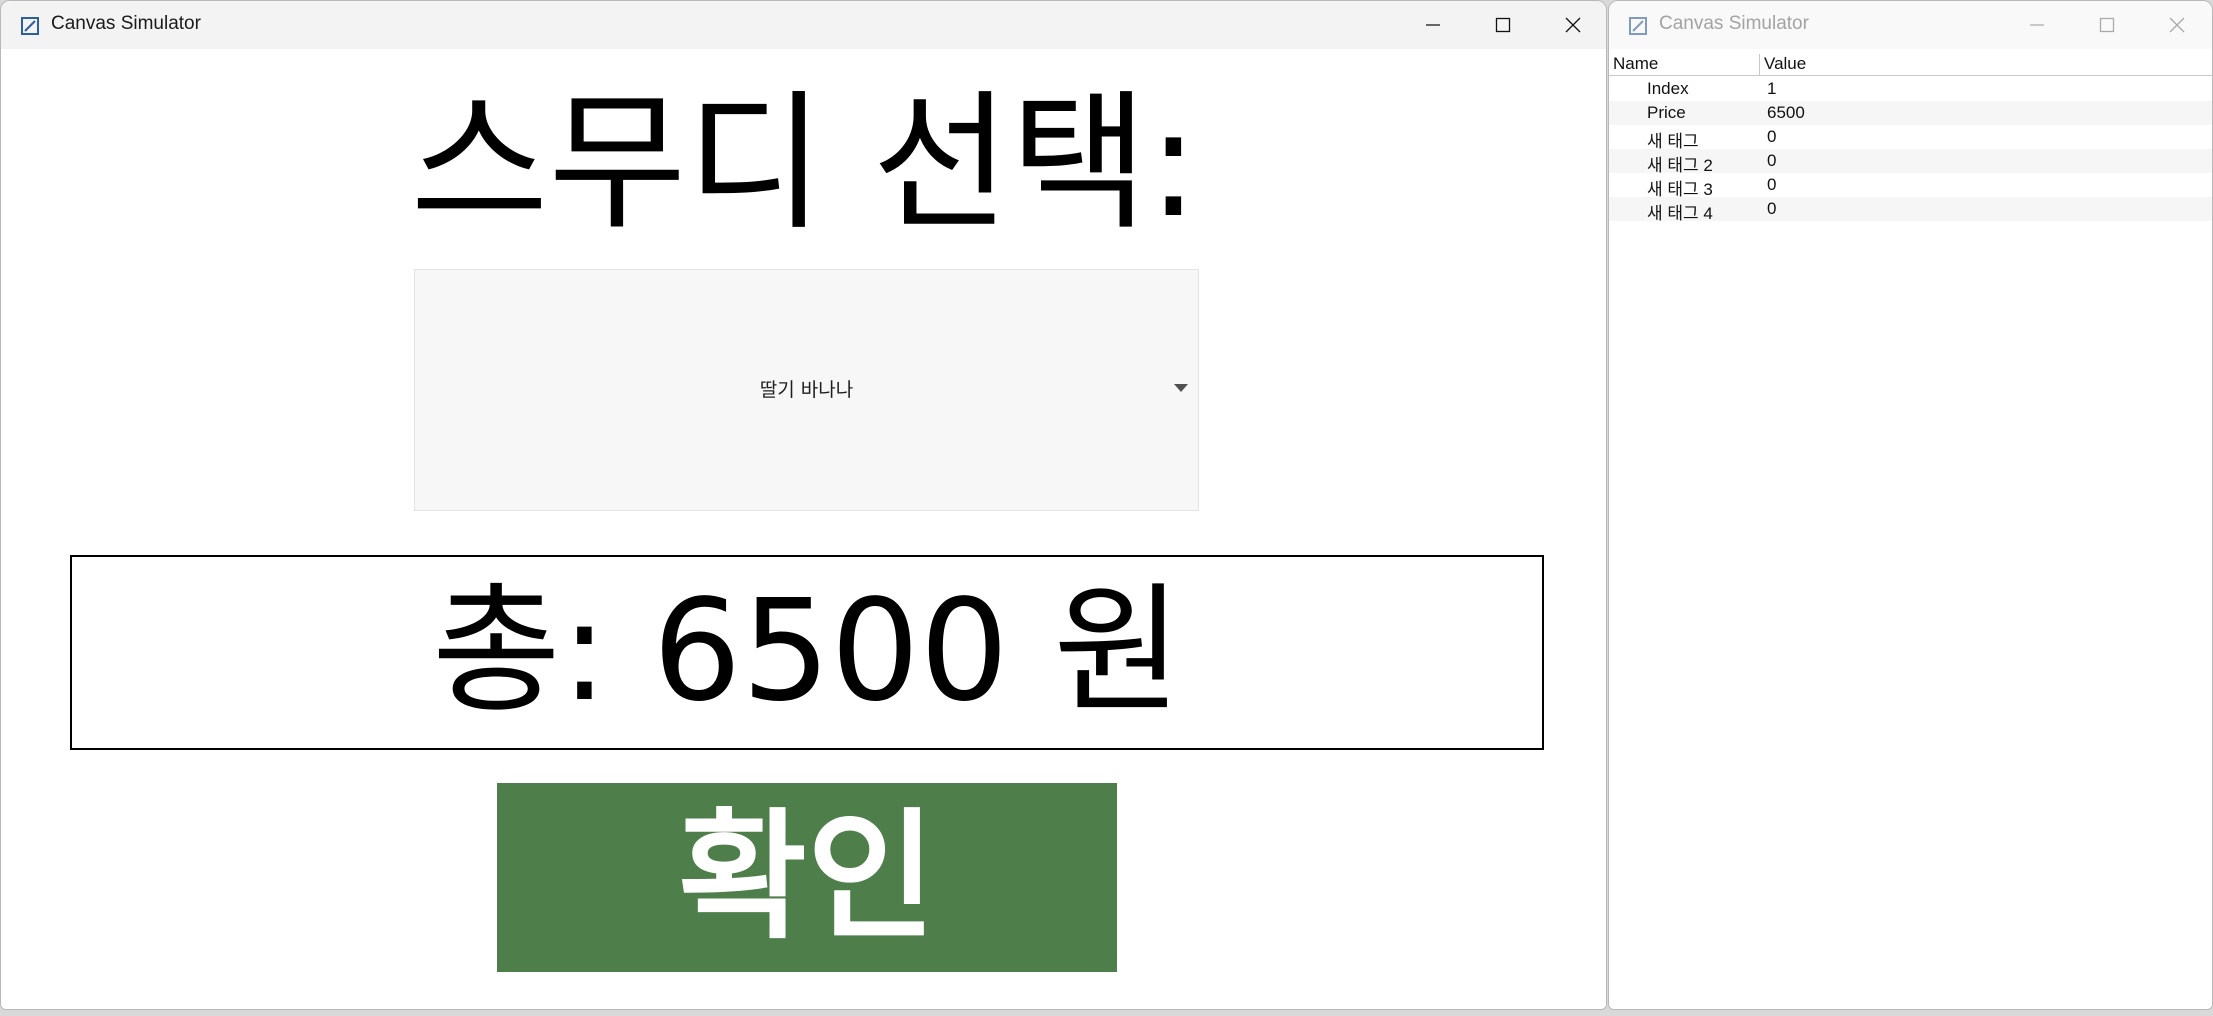 The height and width of the screenshot is (1016, 2213). I want to click on maximize-button, so click(1503, 25).